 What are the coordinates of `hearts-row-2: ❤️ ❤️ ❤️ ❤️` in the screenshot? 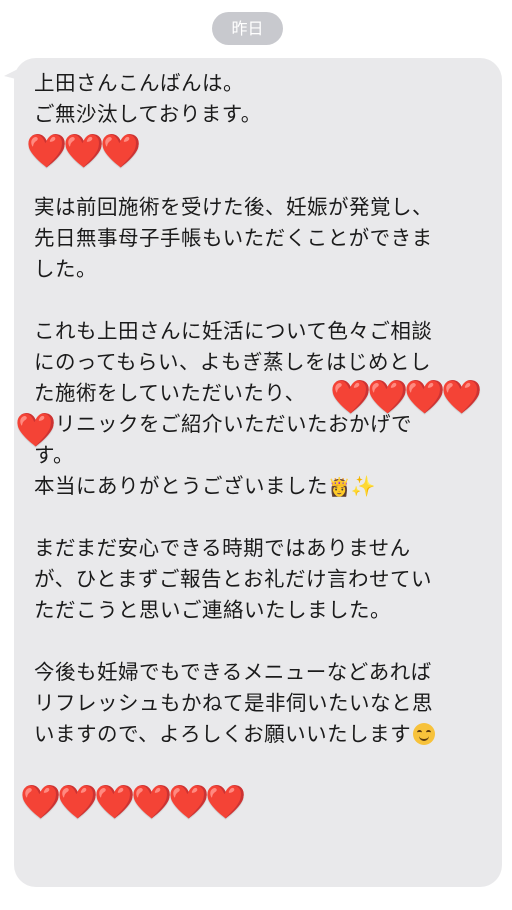 It's located at (406, 396).